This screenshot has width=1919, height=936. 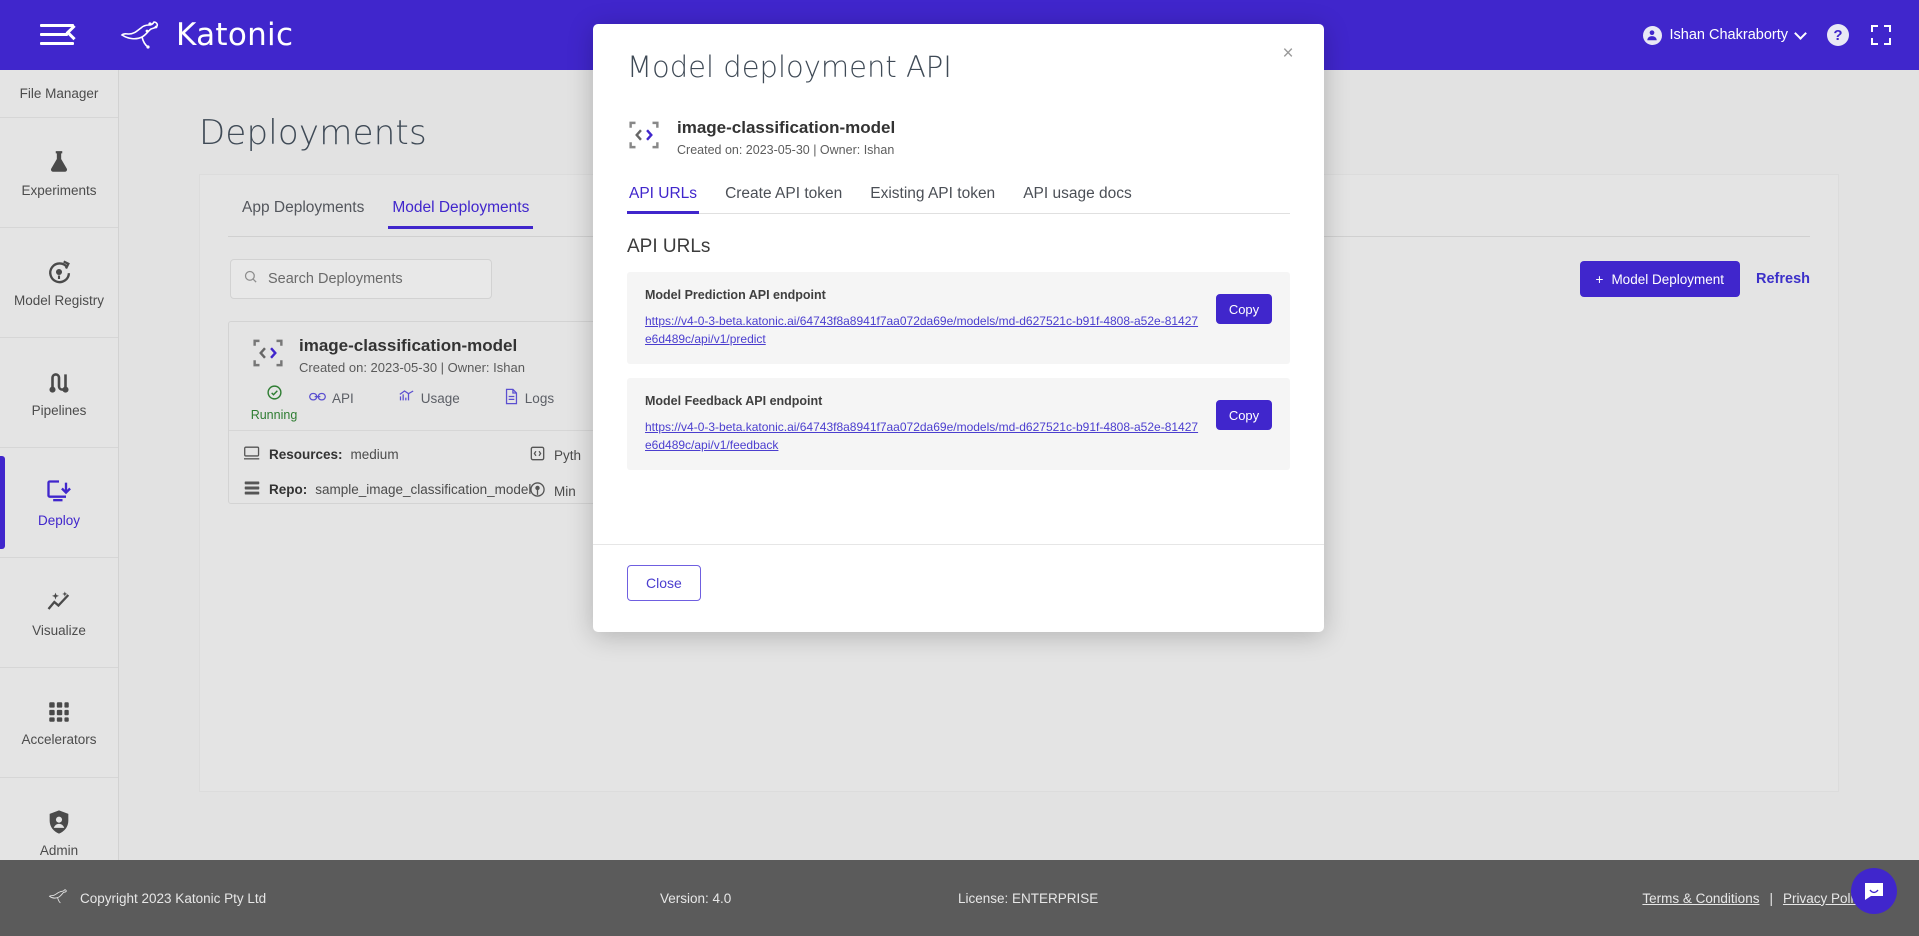 What do you see at coordinates (1077, 199) in the screenshot?
I see `tab-api-usage-docs: API usage docs` at bounding box center [1077, 199].